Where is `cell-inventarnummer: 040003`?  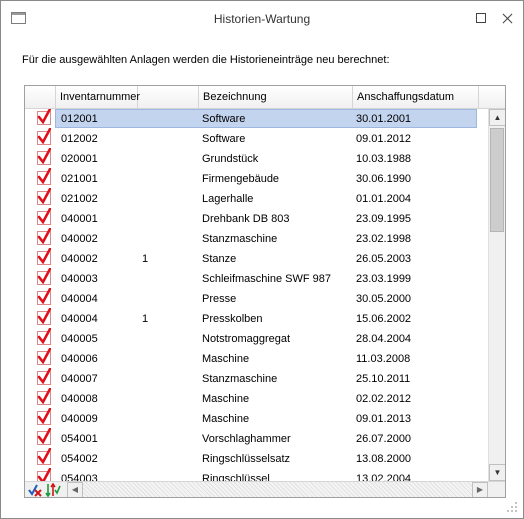
cell-inventarnummer: 040003 is located at coordinates (79, 279).